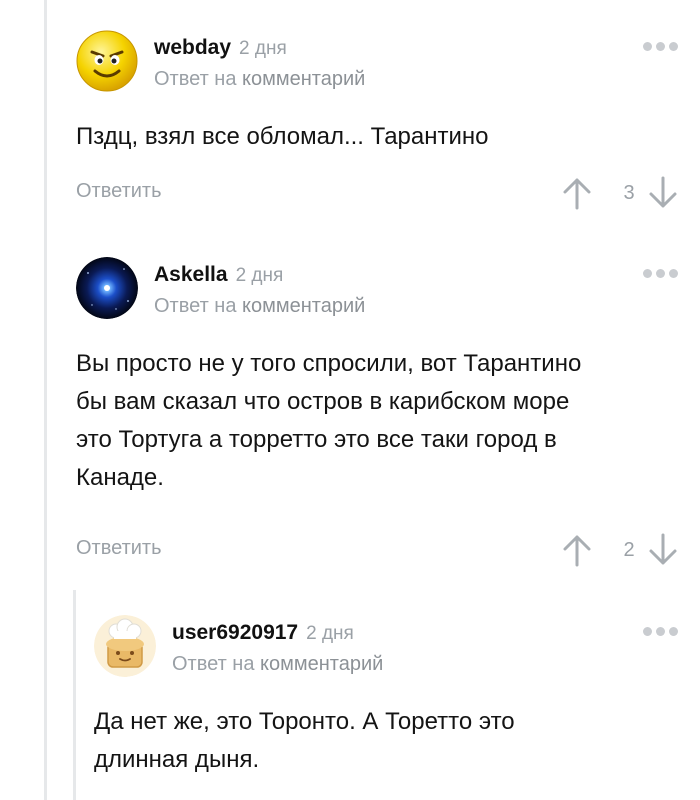 The height and width of the screenshot is (800, 700). What do you see at coordinates (192, 47) in the screenshot?
I see `author-name: webday` at bounding box center [192, 47].